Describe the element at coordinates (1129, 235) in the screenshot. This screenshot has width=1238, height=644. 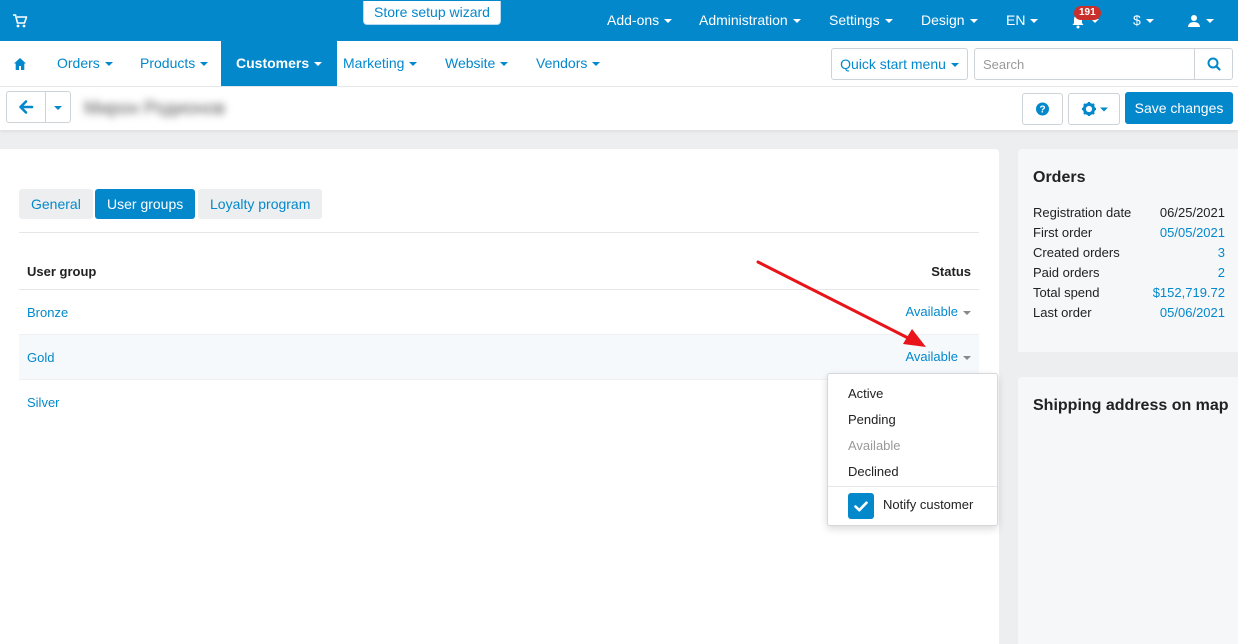
I see `stat-row: First order 05/05/2021` at that location.